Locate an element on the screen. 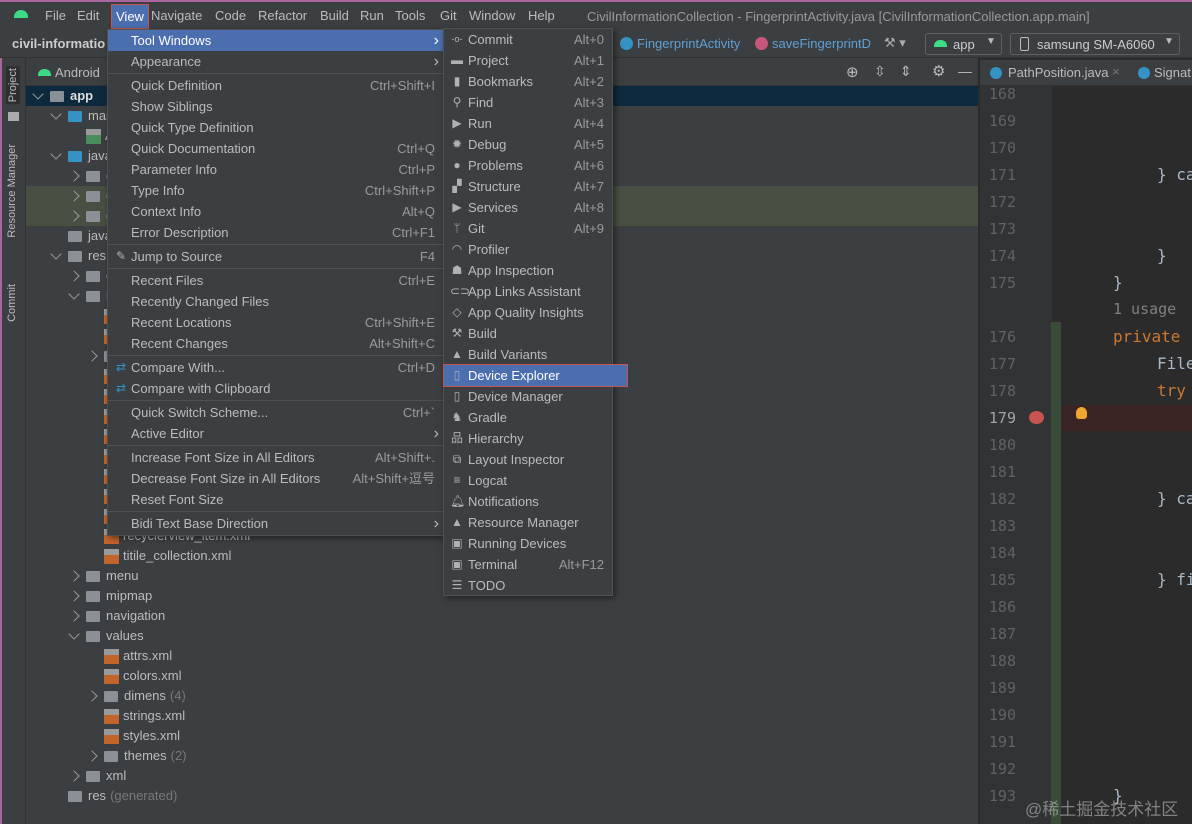 The image size is (1192, 824). menu-item-error-description: Error Description Ctrl+F1 is located at coordinates (275, 232).